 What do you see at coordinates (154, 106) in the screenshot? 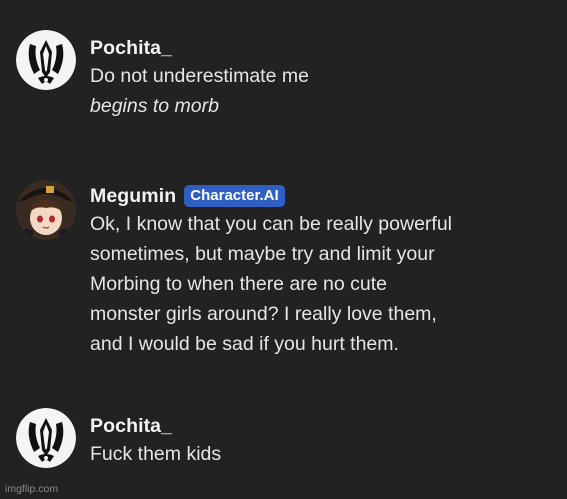
I see `message-text-line-action: begins to morb` at bounding box center [154, 106].